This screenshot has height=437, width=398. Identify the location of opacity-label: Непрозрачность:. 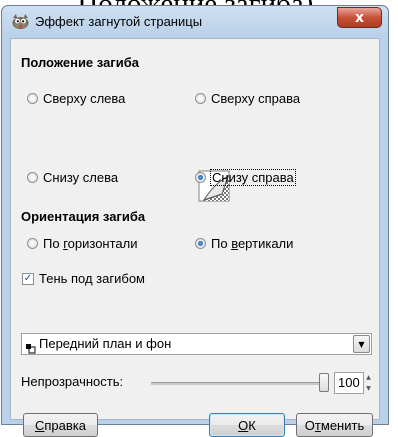
(72, 381).